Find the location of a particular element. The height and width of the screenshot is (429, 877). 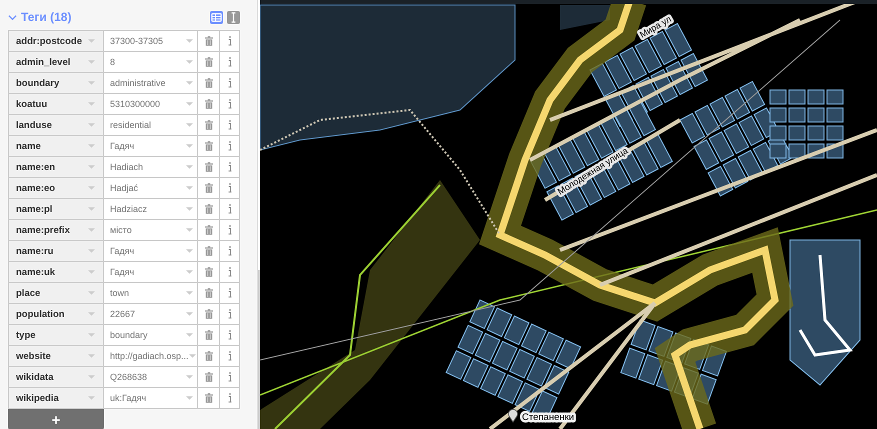

tag-value-field: 22667 is located at coordinates (123, 314).